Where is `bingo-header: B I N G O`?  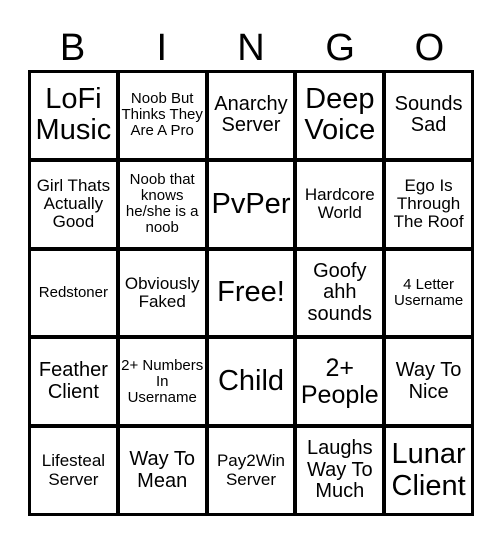 bingo-header: B I N G O is located at coordinates (251, 48).